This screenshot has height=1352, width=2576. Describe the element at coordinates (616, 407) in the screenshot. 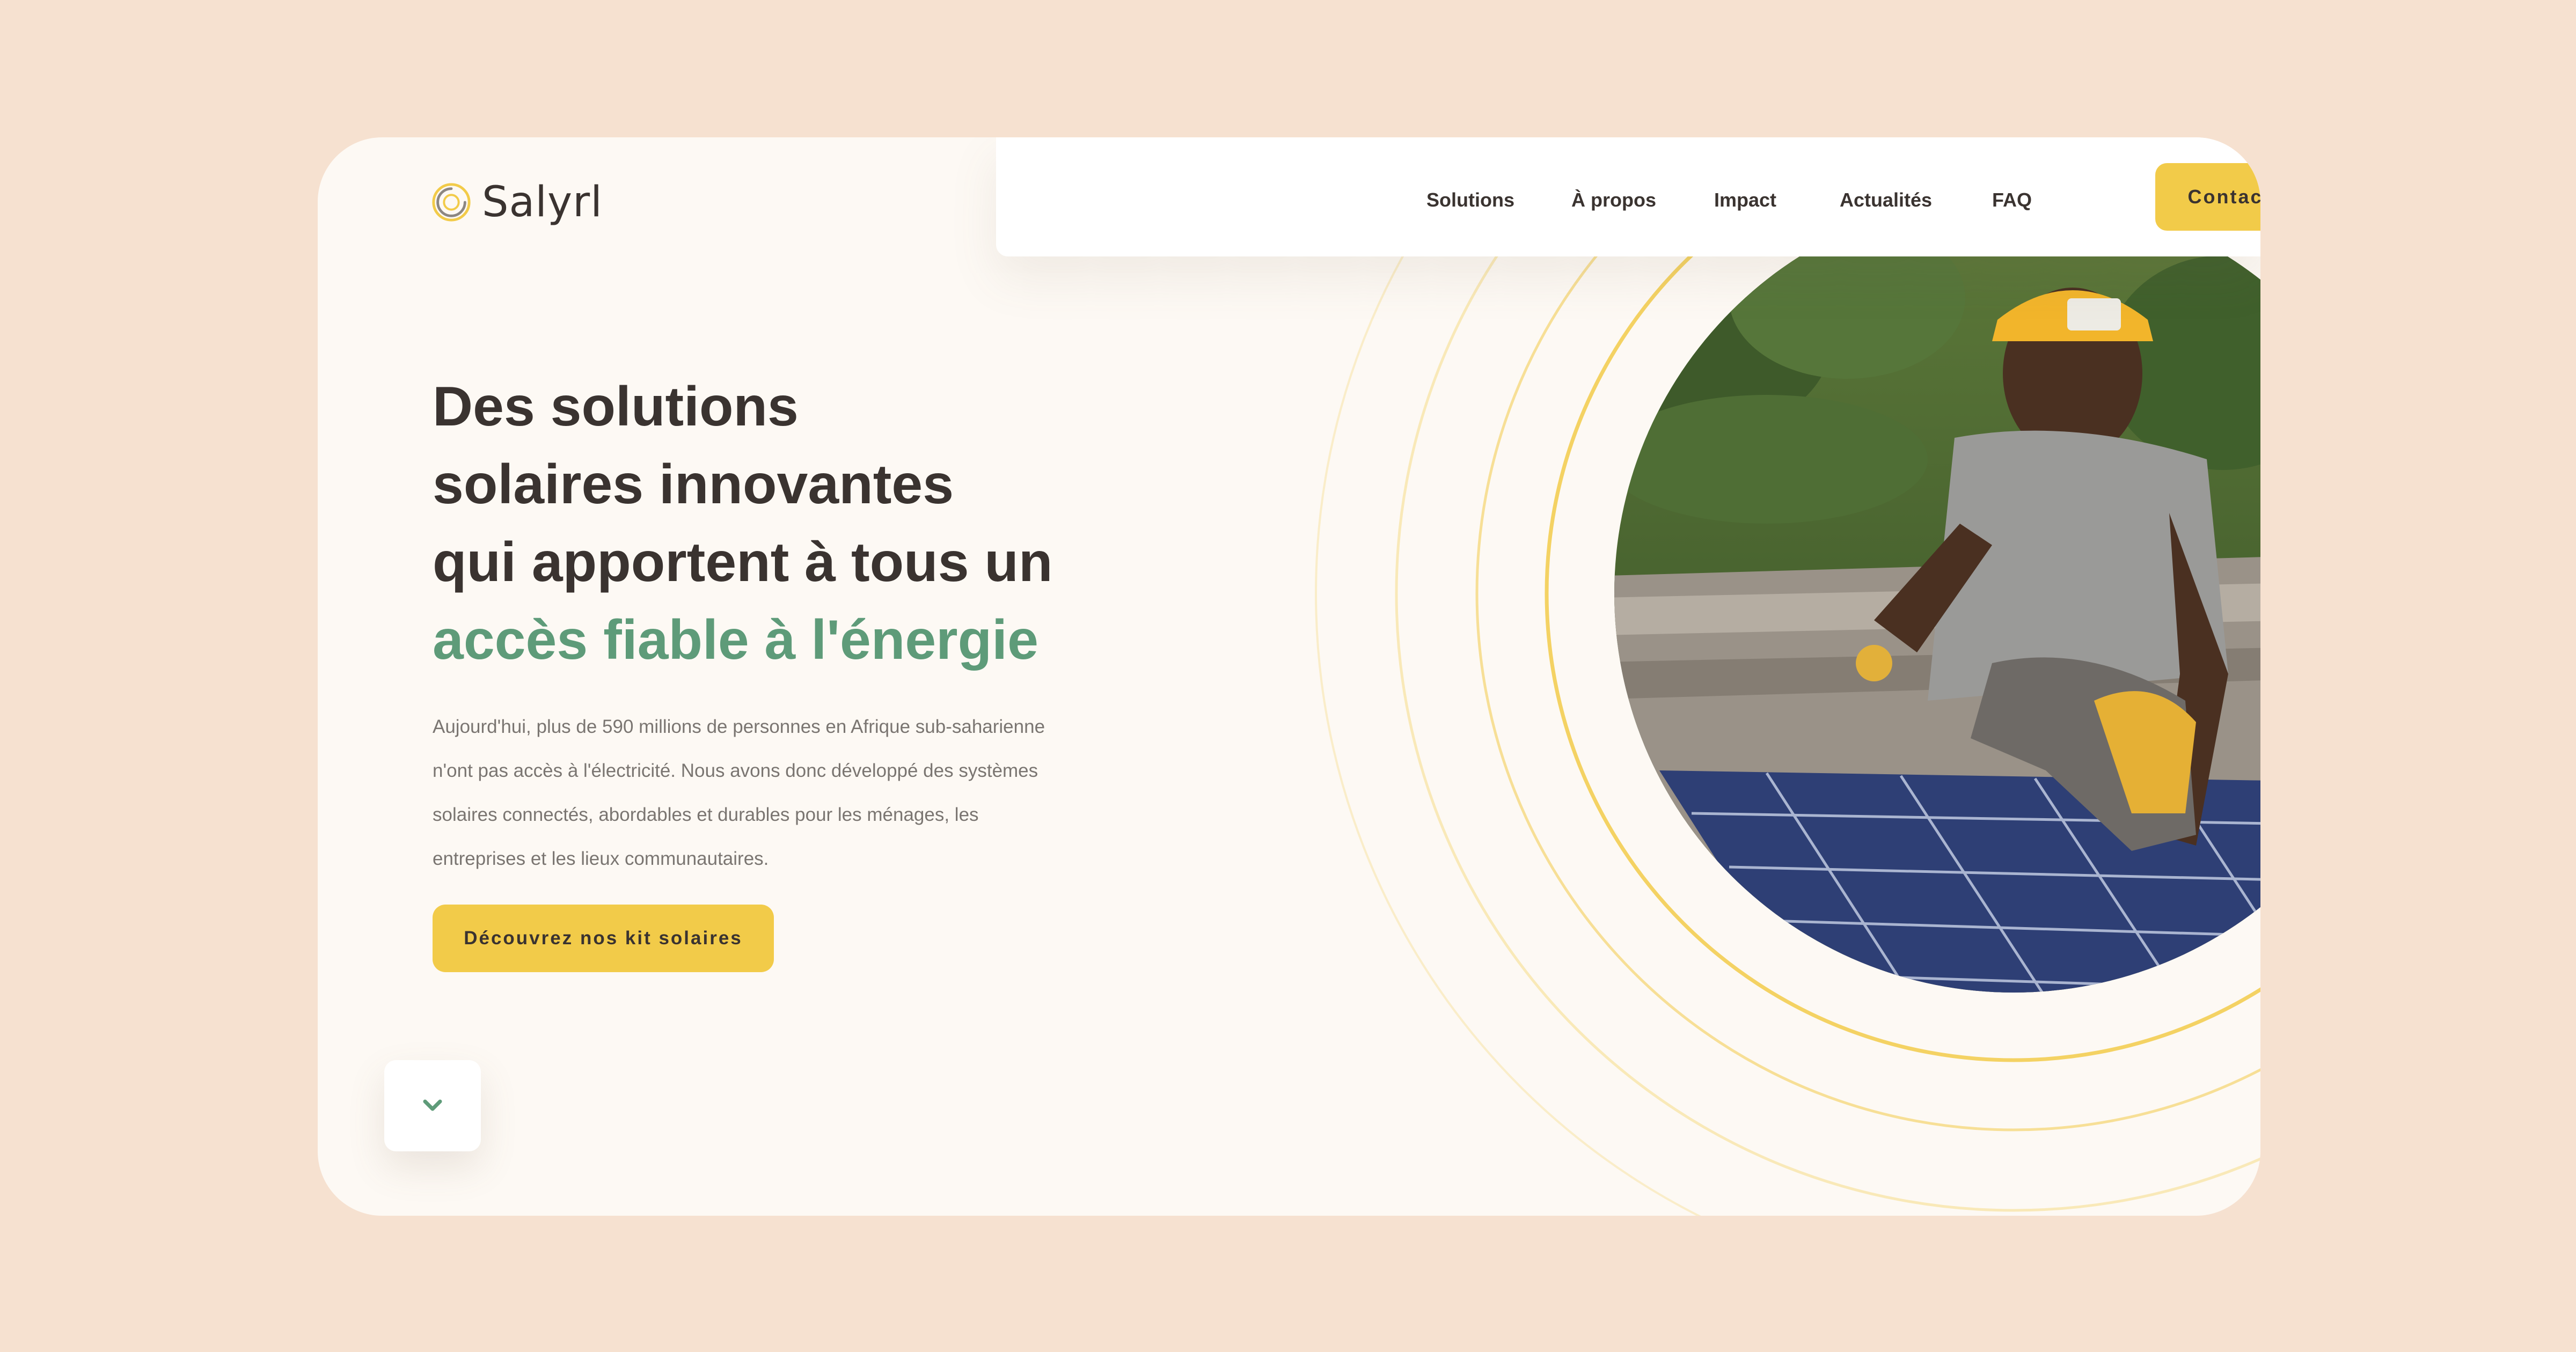

I see `headline-line: Des solutions` at that location.